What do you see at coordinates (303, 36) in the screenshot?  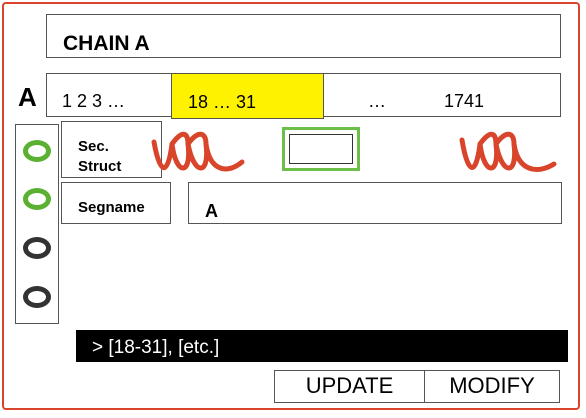 I see `chain-title-box: CHAIN A` at bounding box center [303, 36].